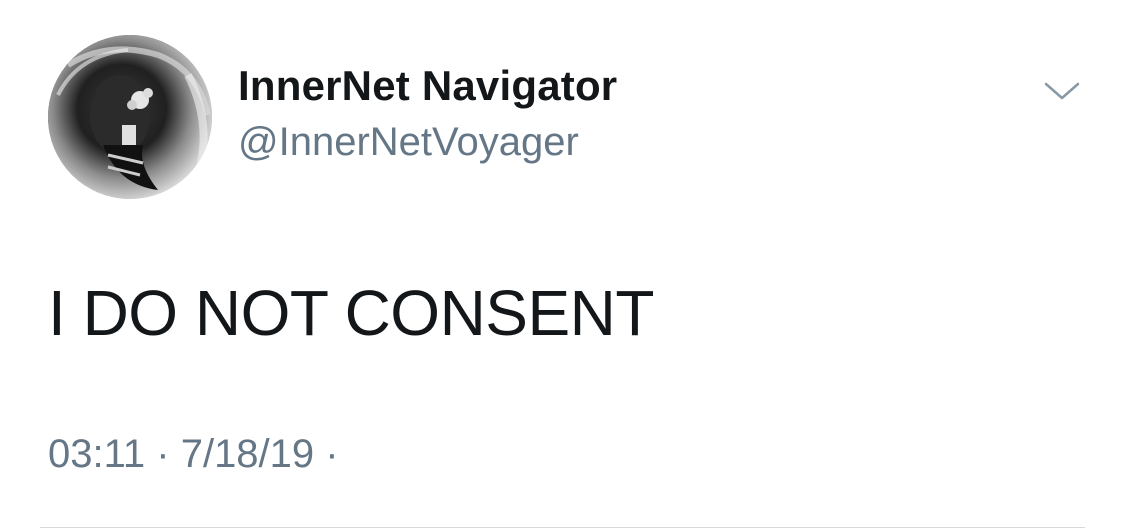  I want to click on chevron-down-icon, so click(1062, 91).